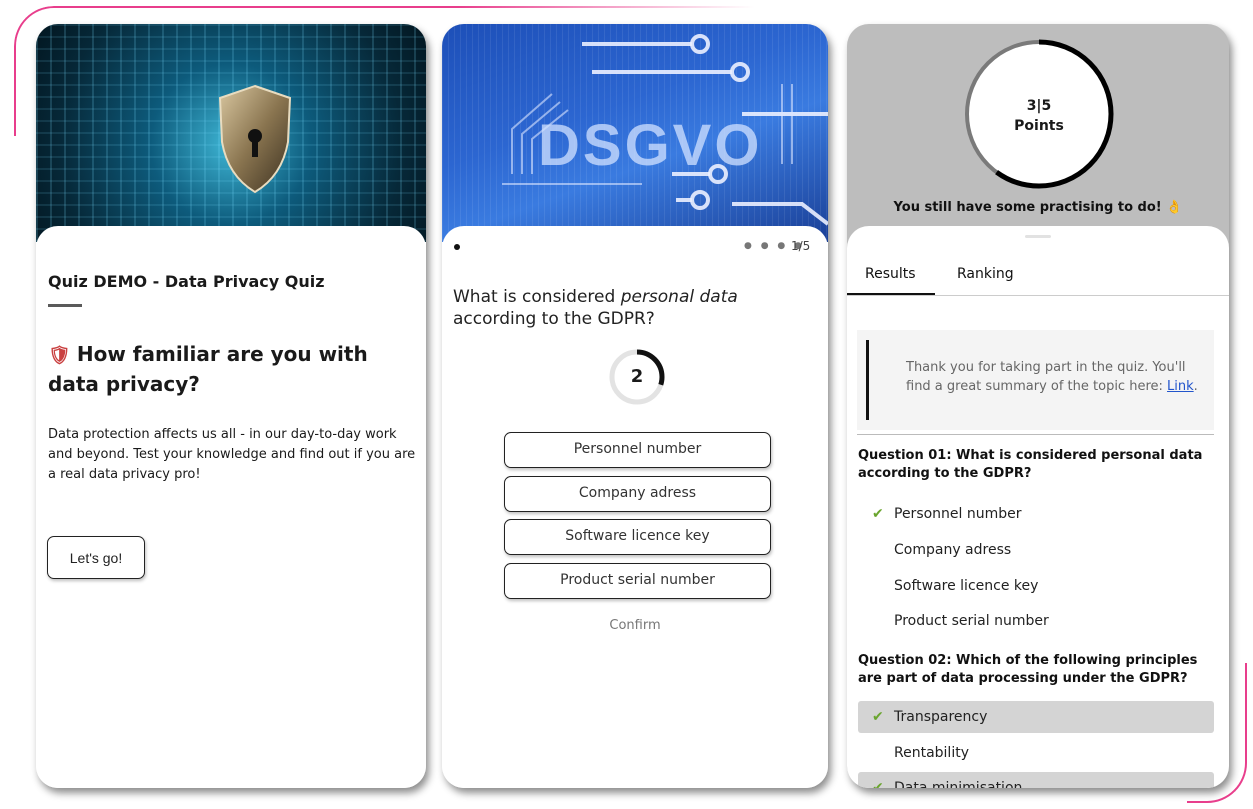 This screenshot has height=809, width=1253. I want to click on answer-option: Product serial number, so click(637, 581).